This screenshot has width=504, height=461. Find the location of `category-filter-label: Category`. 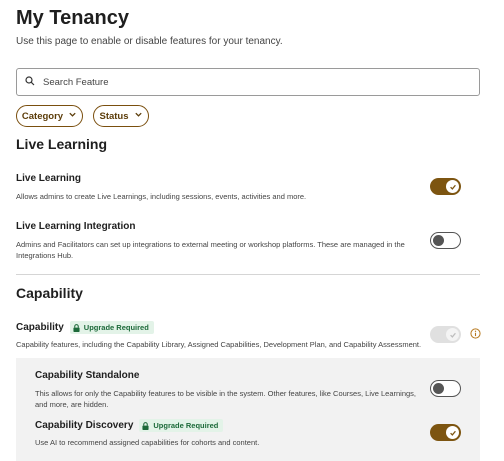

category-filter-label: Category is located at coordinates (42, 116).